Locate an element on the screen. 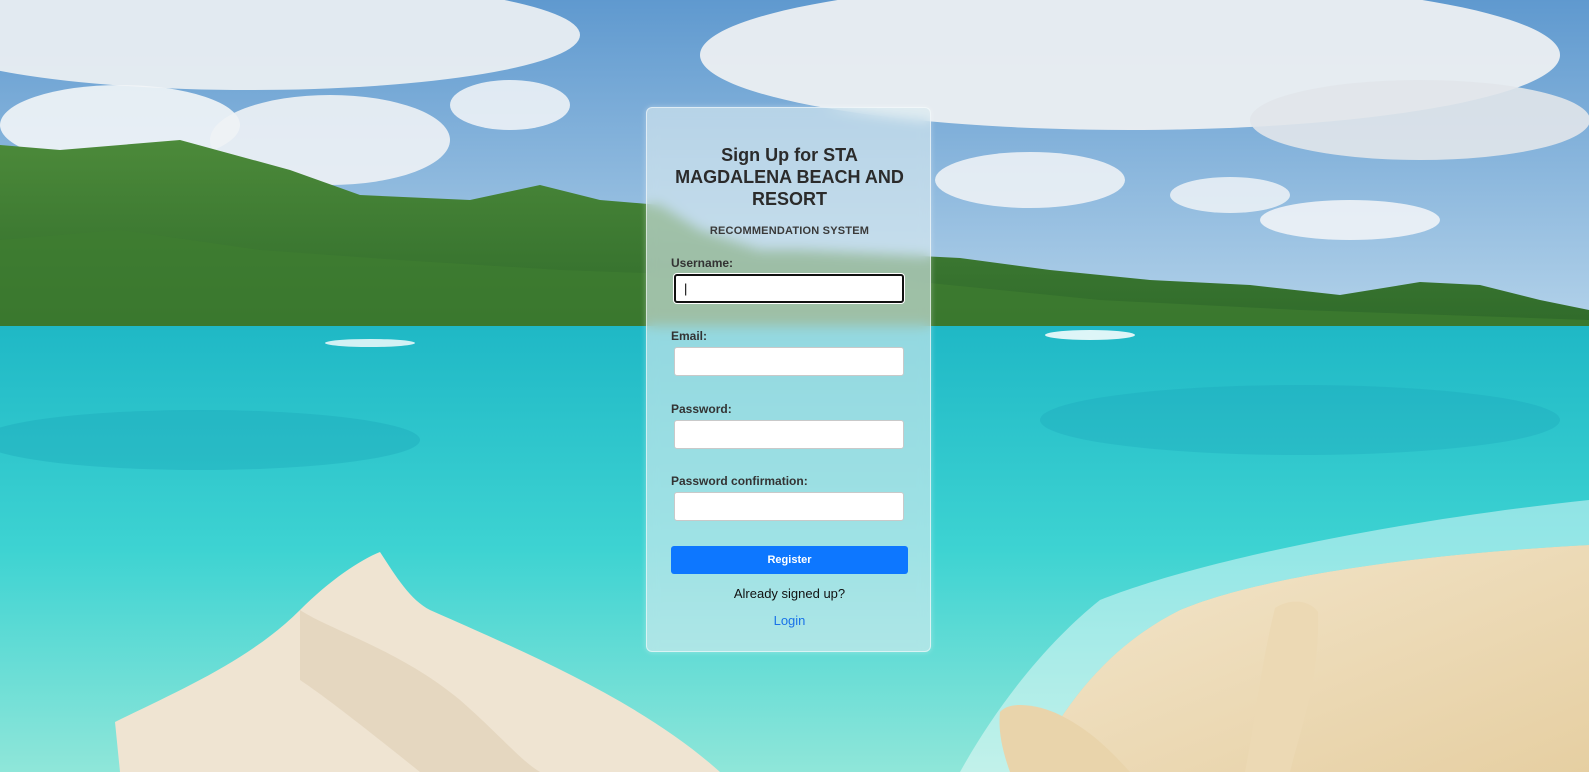  subtitle: RECOMMENDATION SYSTEM is located at coordinates (789, 231).